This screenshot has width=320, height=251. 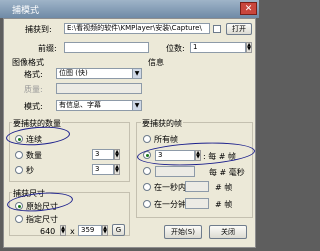 I want to click on every-ms-radio, so click(x=147, y=171).